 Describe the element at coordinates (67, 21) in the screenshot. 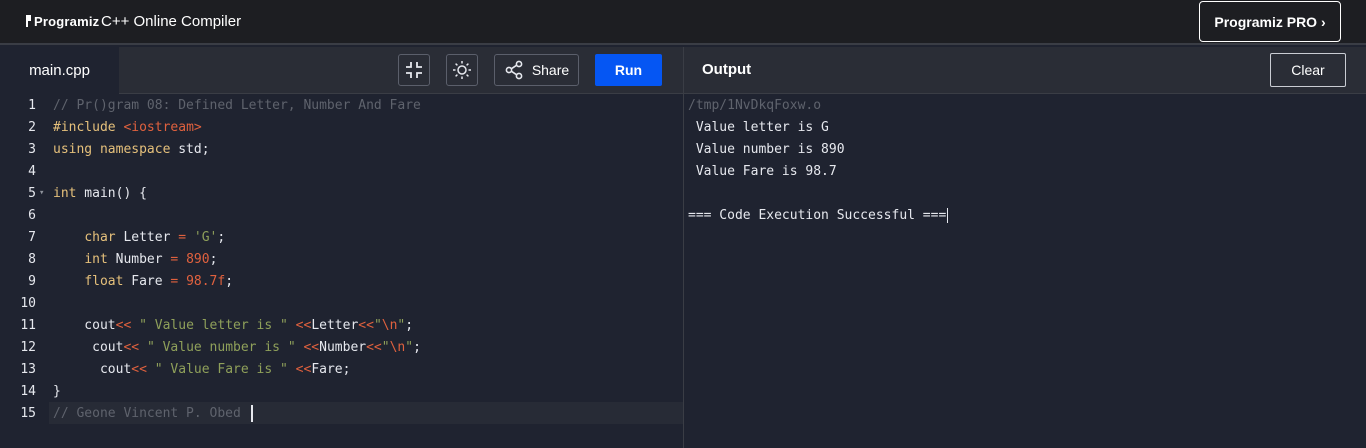

I see `logo-text: Programiz` at that location.